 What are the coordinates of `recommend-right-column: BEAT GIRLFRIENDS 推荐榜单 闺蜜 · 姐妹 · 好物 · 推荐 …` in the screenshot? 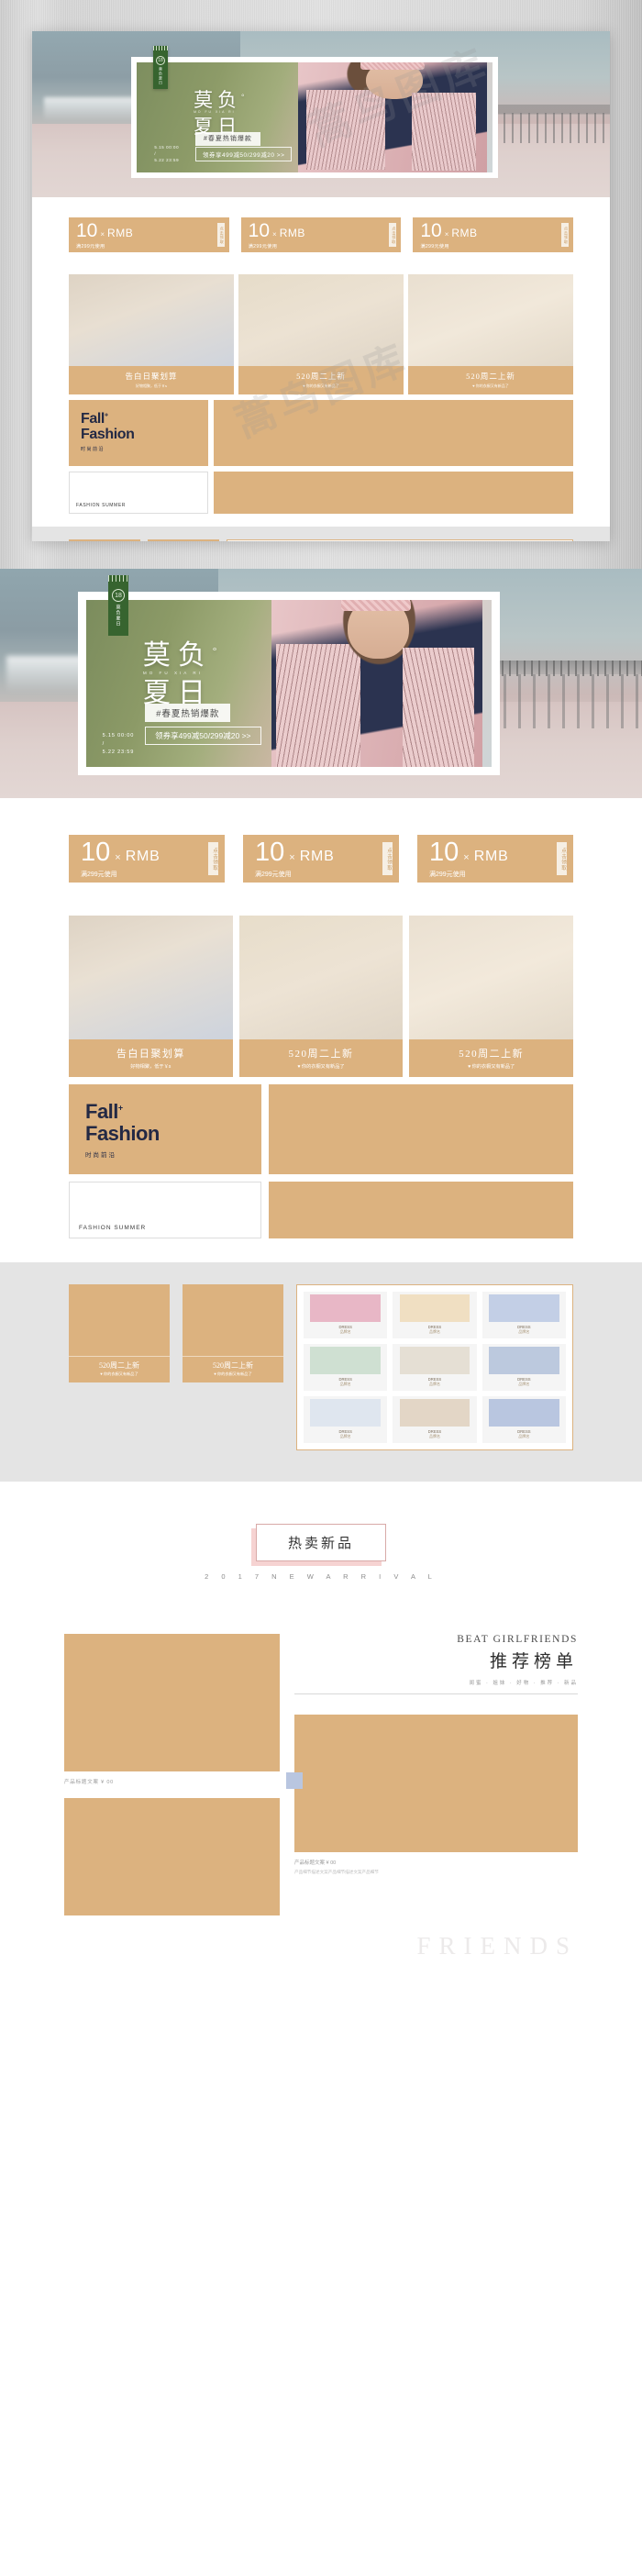 It's located at (432, 1774).